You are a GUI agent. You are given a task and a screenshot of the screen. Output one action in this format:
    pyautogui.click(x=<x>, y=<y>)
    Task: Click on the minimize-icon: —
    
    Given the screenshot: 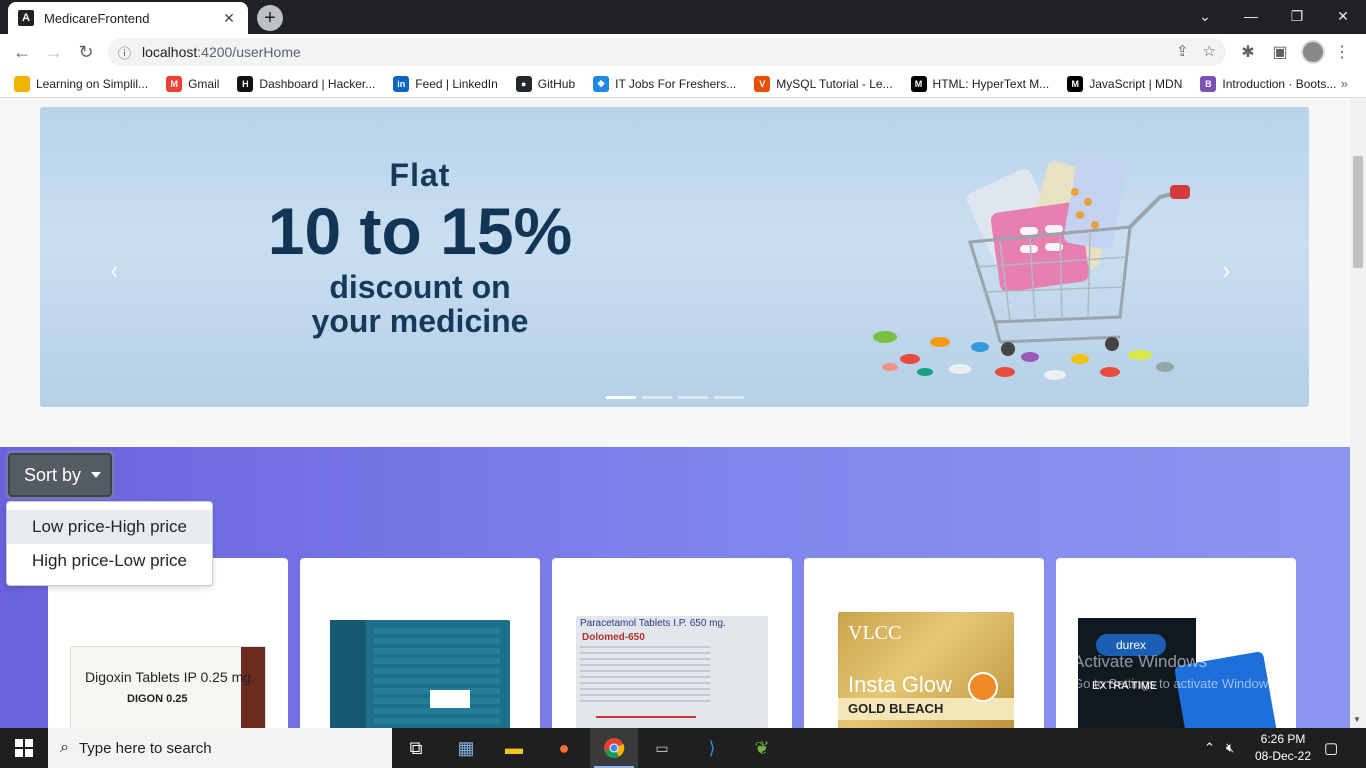 What is the action you would take?
    pyautogui.click(x=1251, y=16)
    